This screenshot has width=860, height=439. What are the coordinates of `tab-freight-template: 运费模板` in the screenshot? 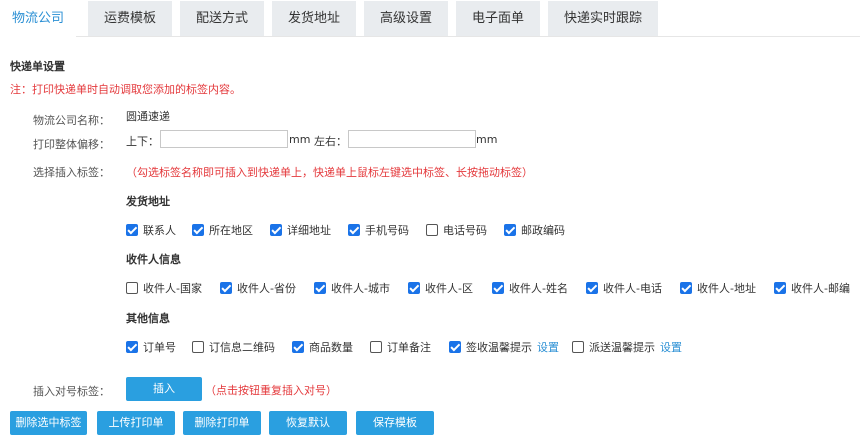 It's located at (130, 18).